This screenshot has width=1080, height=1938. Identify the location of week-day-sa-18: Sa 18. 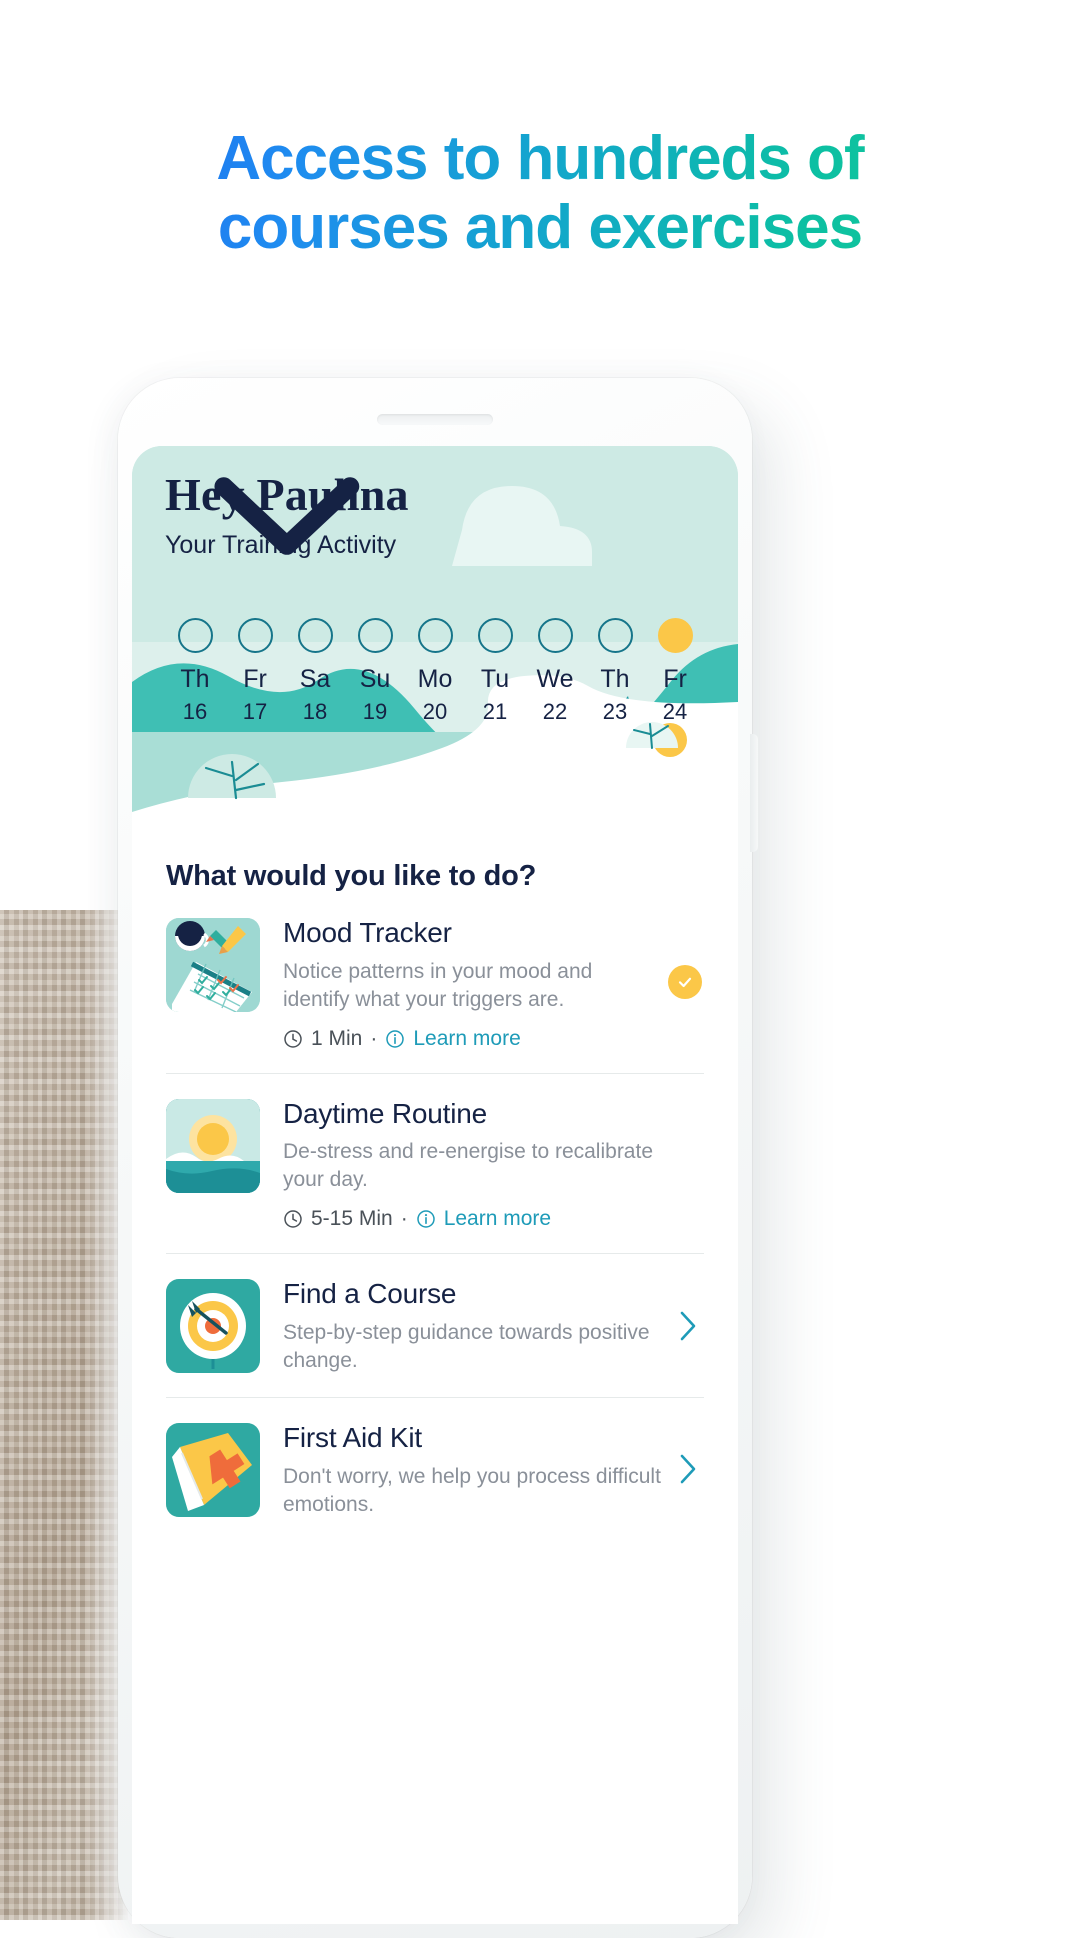
(315, 670).